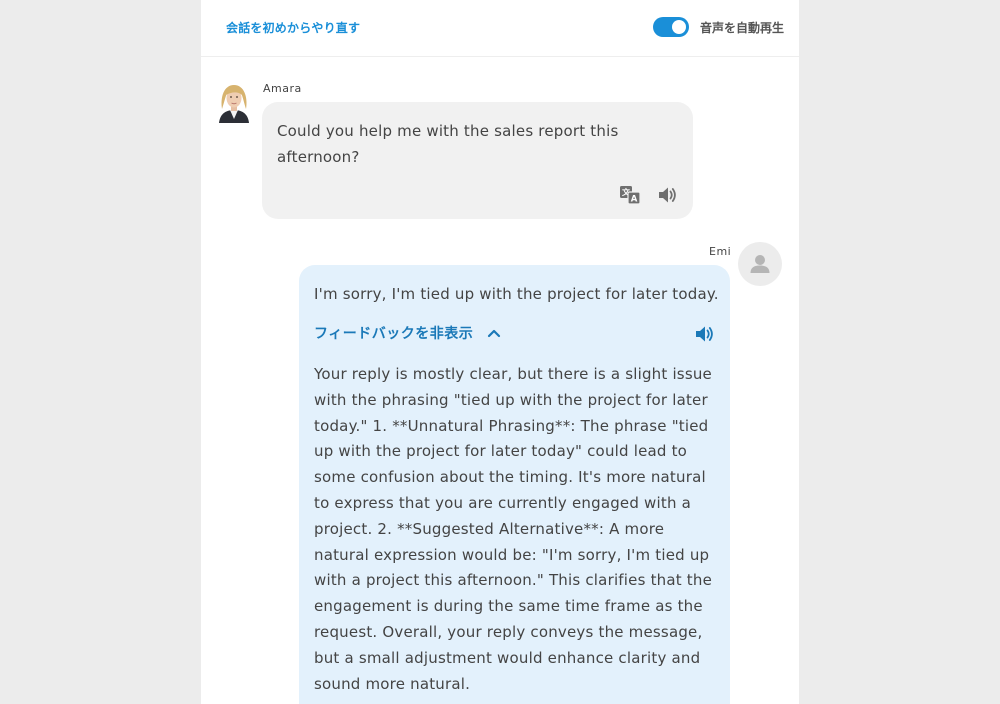 This screenshot has width=1000, height=704. Describe the element at coordinates (282, 88) in the screenshot. I see `sender-name: Amara` at that location.